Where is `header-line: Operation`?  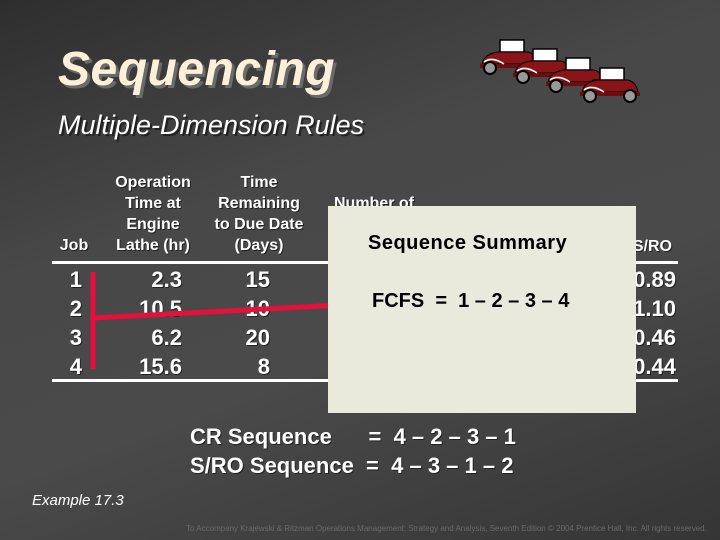 header-line: Operation is located at coordinates (153, 182).